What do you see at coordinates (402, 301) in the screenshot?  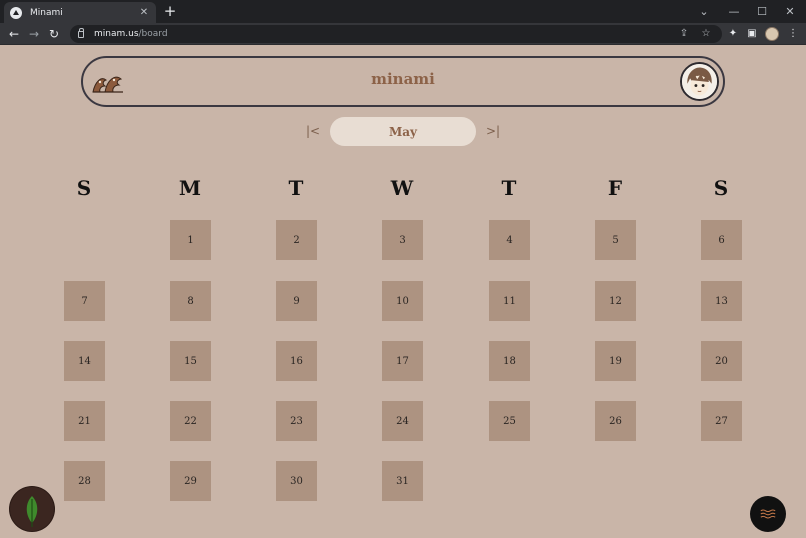 I see `calendar-day: 10` at bounding box center [402, 301].